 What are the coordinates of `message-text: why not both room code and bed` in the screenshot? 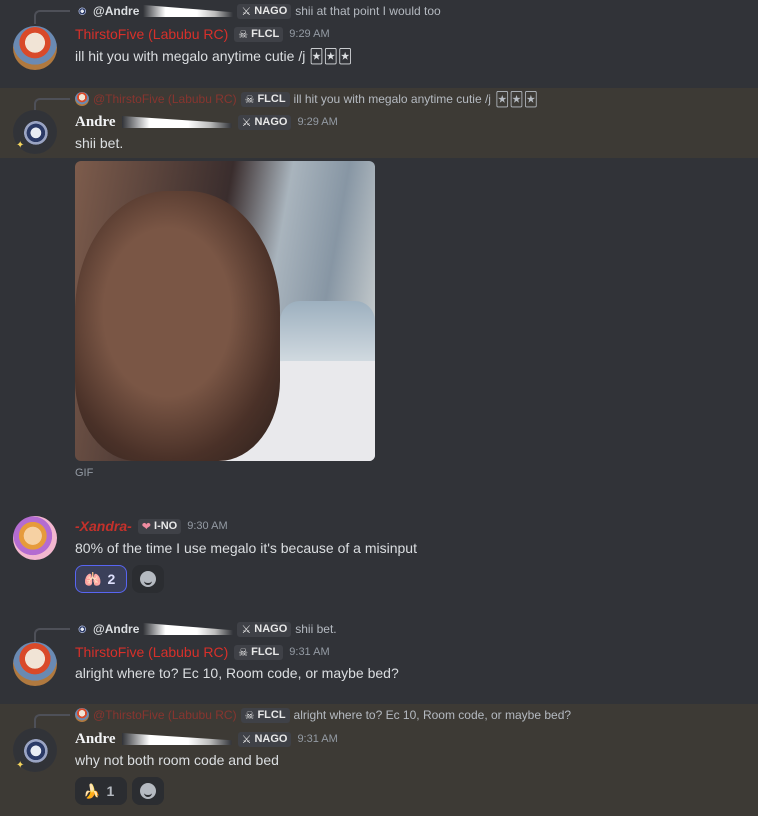 It's located at (177, 760).